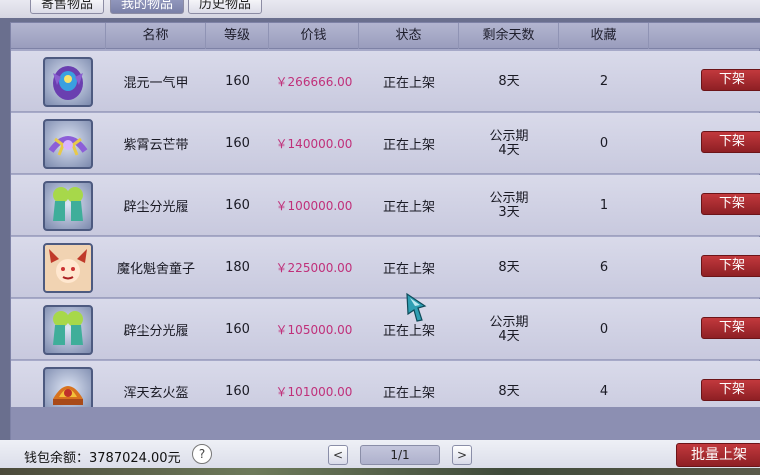 The width and height of the screenshot is (760, 475). What do you see at coordinates (102, 458) in the screenshot?
I see `wallet-balance: 钱包余额：3787024.00元` at bounding box center [102, 458].